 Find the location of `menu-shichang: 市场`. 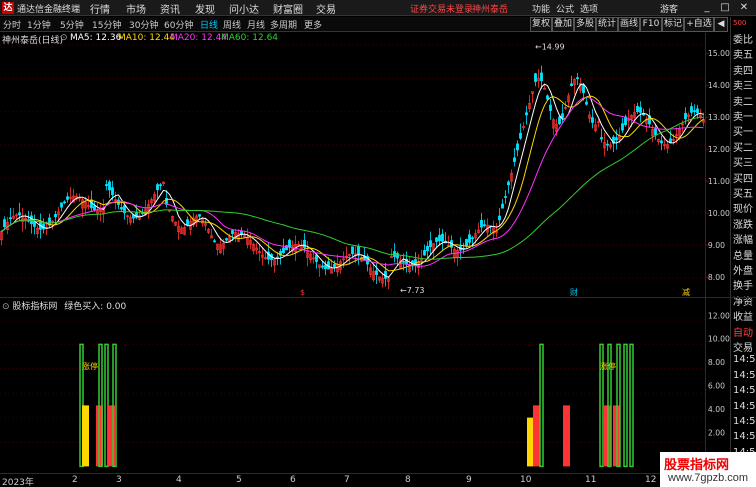

menu-shichang: 市场 is located at coordinates (136, 8).